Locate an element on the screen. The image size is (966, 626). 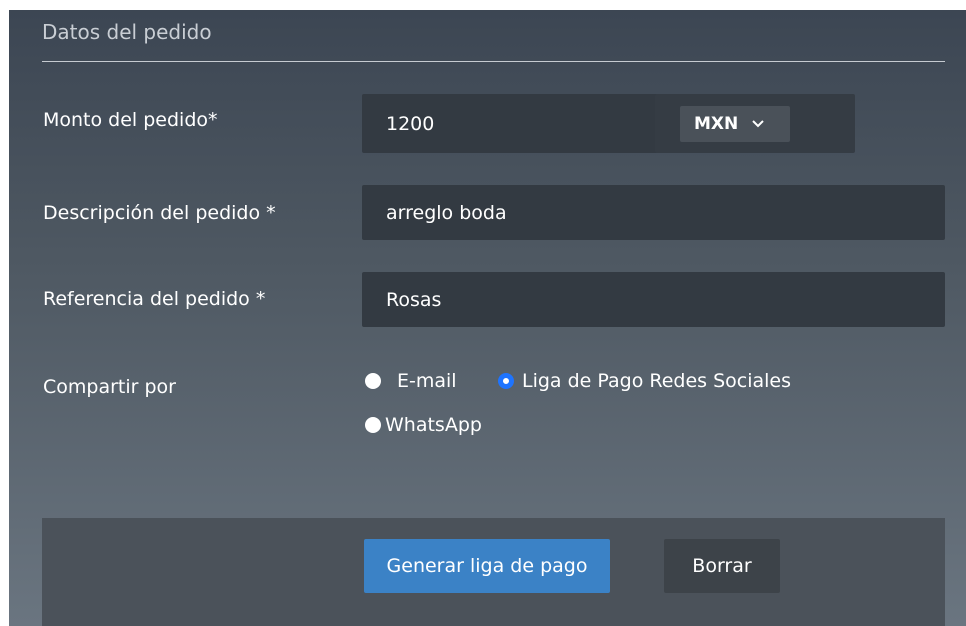
radio-email: E-mail is located at coordinates (411, 381).